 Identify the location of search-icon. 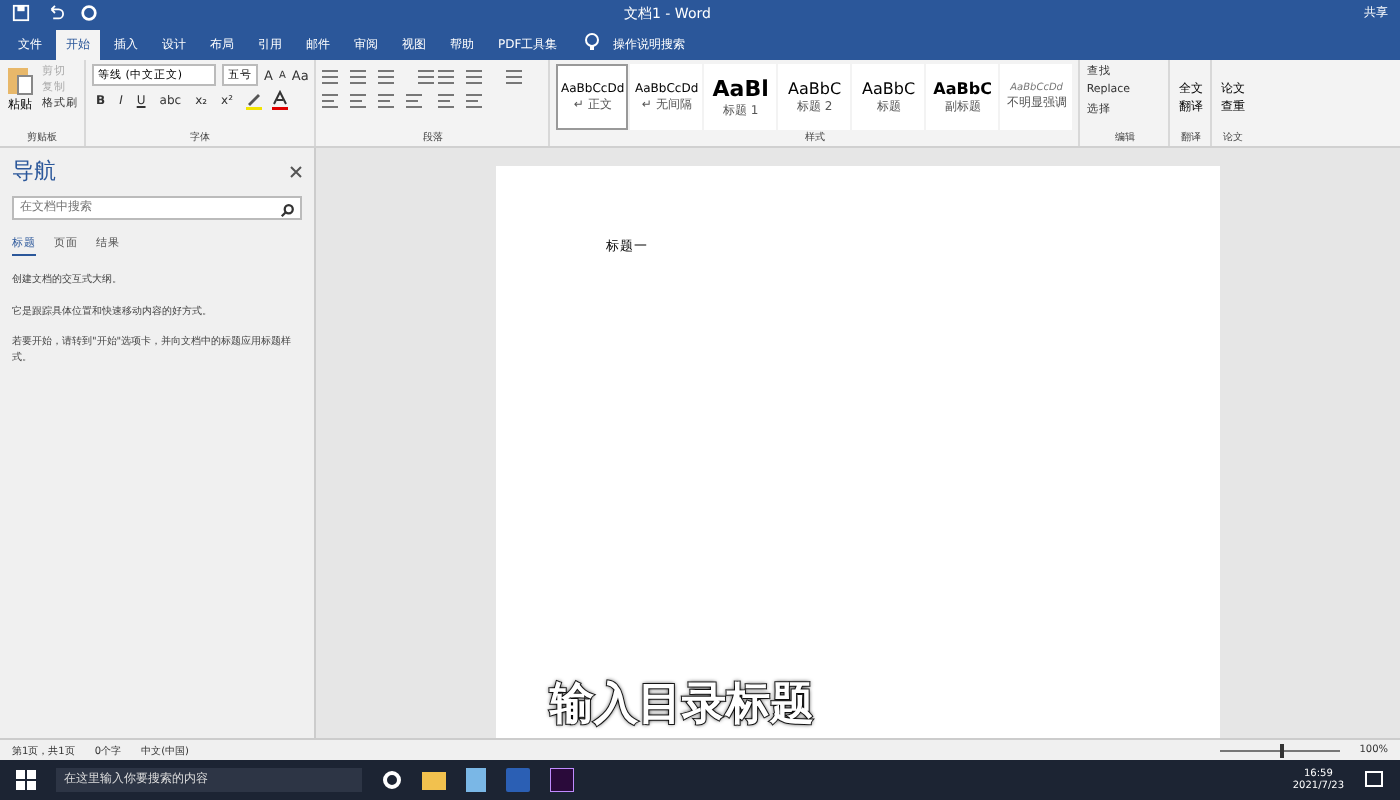
(287, 211).